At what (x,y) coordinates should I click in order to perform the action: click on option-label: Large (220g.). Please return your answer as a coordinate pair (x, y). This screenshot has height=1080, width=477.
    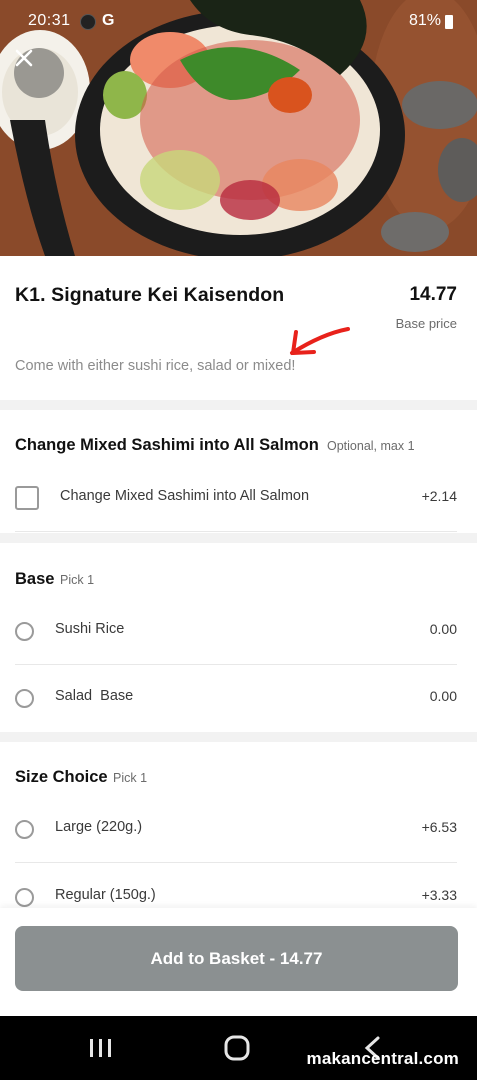
    Looking at the image, I should click on (99, 827).